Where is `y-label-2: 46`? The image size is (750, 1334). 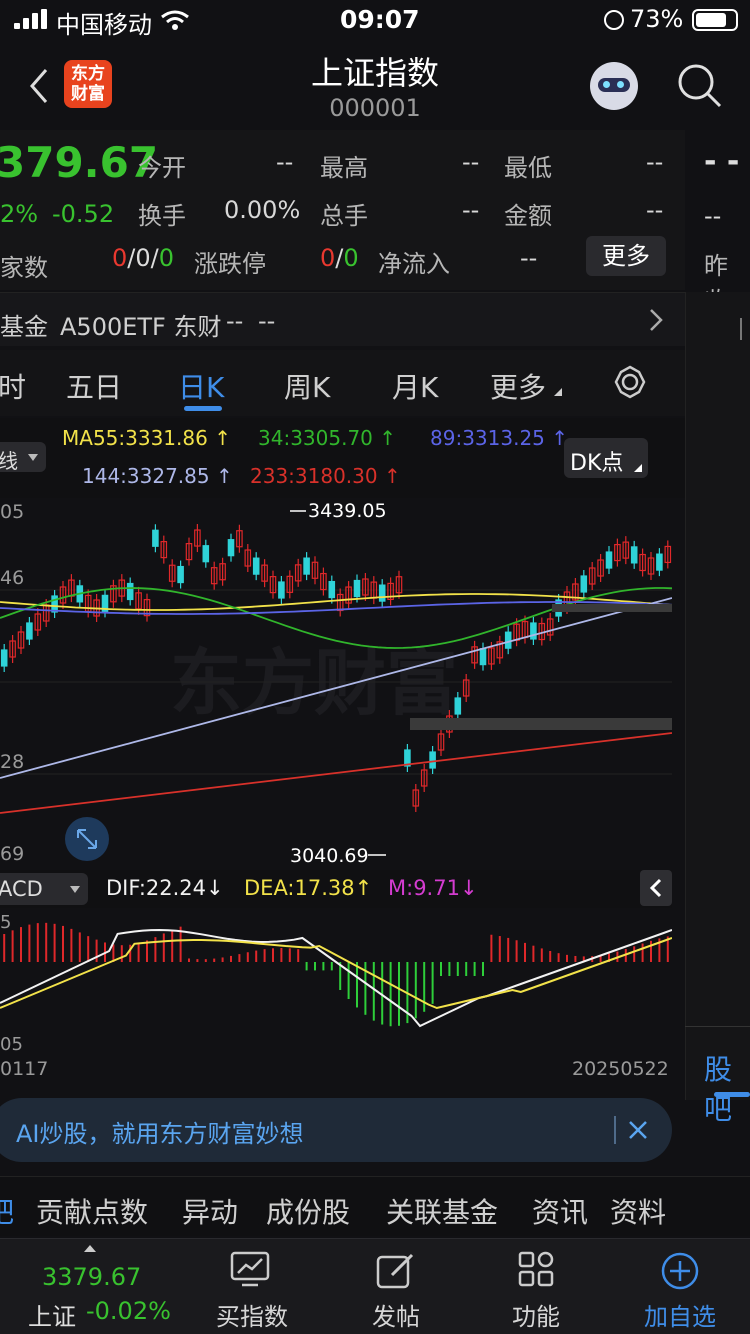
y-label-2: 46 is located at coordinates (12, 578).